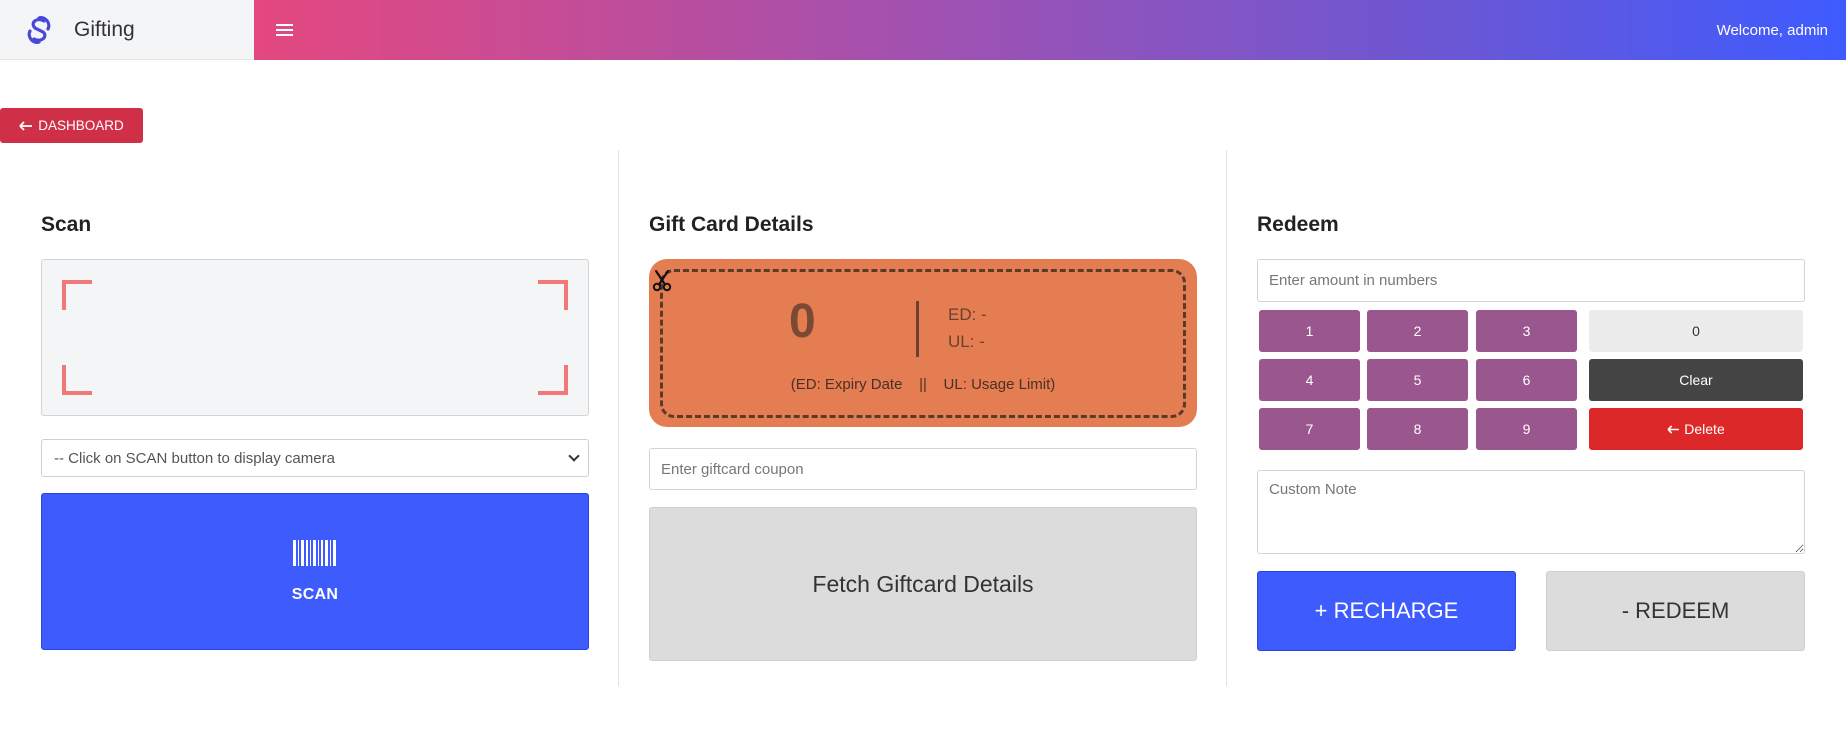  I want to click on giftcard-title: Gift Card Details, so click(731, 224).